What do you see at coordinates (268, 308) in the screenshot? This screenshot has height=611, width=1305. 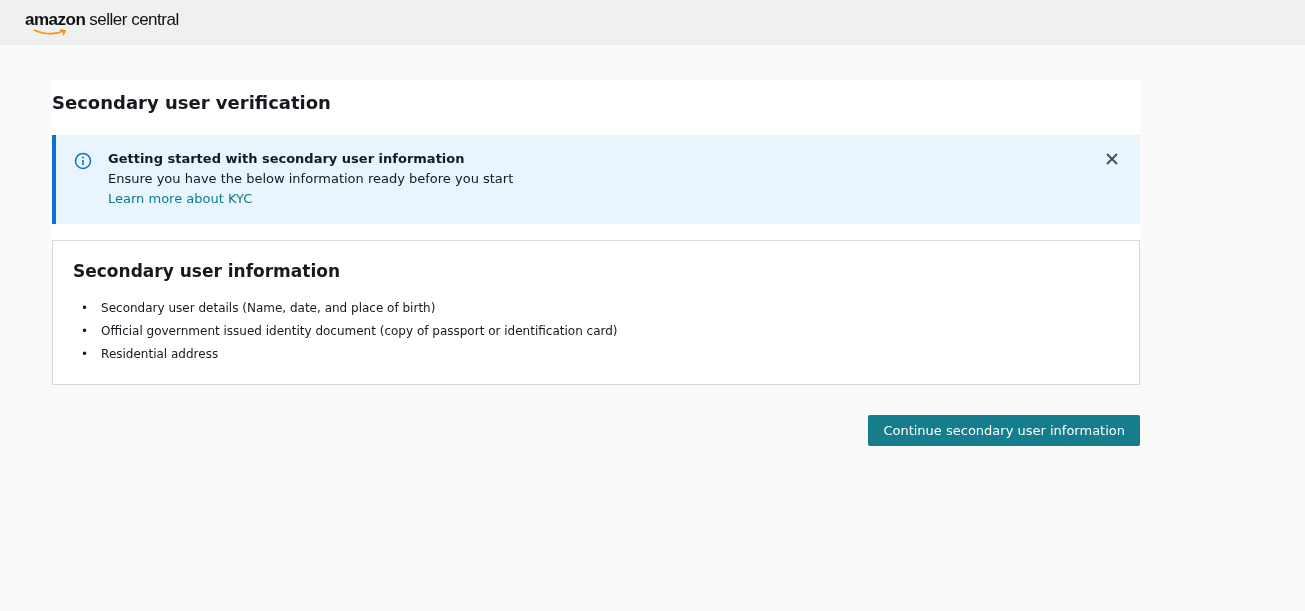 I see `list-item: Secondary user details (Name, date, and place of birth)` at bounding box center [268, 308].